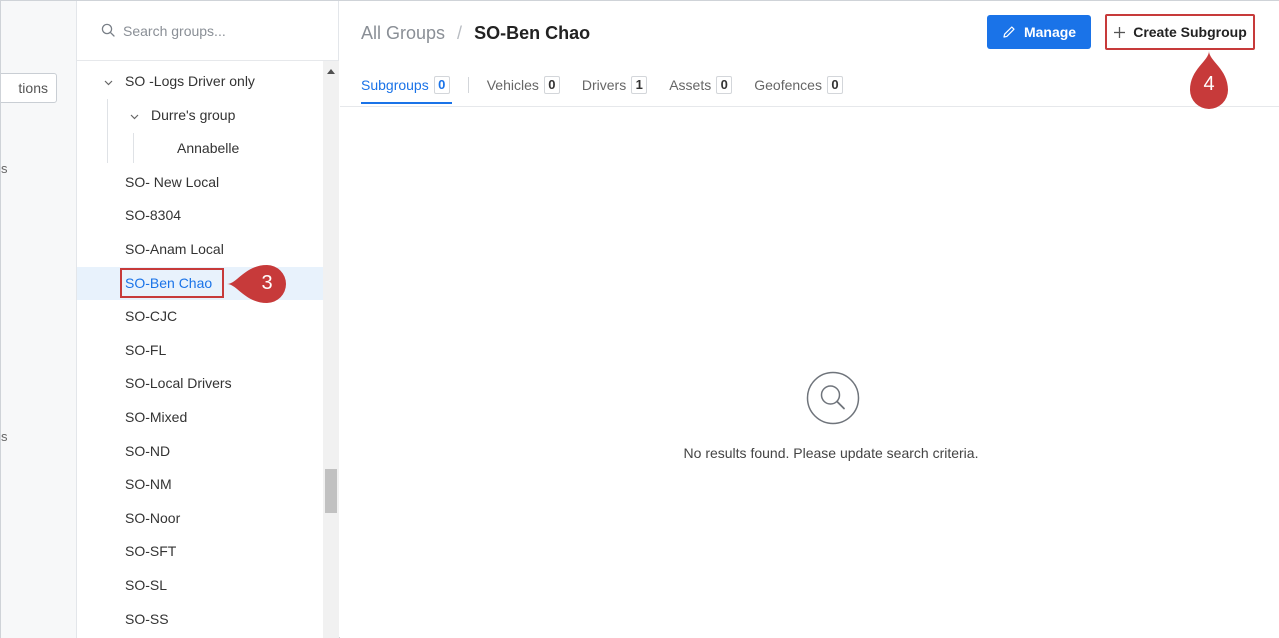  What do you see at coordinates (223, 31) in the screenshot?
I see `search-groups-input` at bounding box center [223, 31].